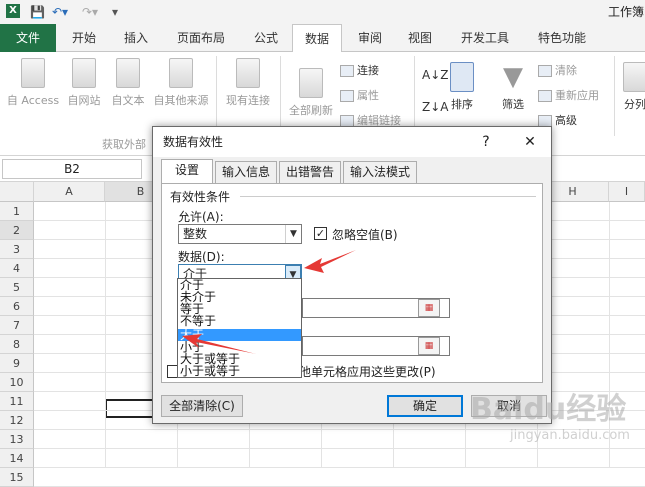 This screenshot has height=487, width=645. What do you see at coordinates (246, 172) in the screenshot?
I see `tab-input-message: 输入信息` at bounding box center [246, 172].